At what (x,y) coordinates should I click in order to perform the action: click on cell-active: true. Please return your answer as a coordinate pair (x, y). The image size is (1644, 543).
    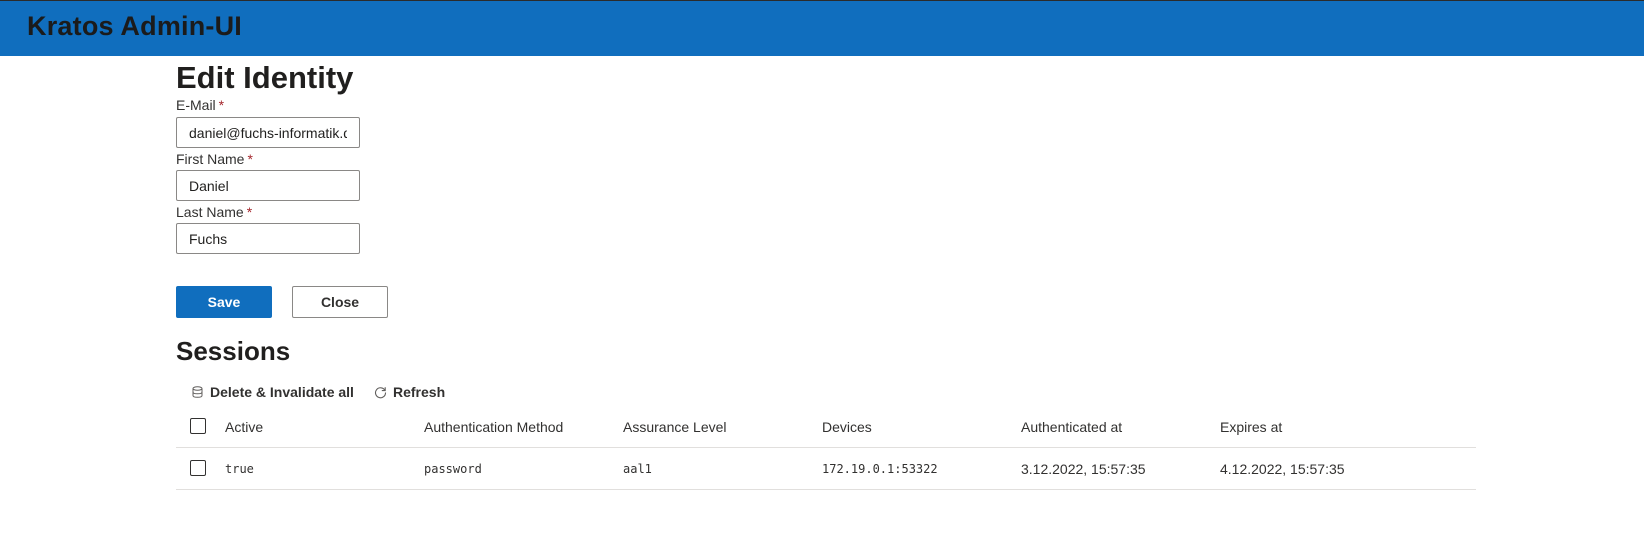
    Looking at the image, I should click on (239, 469).